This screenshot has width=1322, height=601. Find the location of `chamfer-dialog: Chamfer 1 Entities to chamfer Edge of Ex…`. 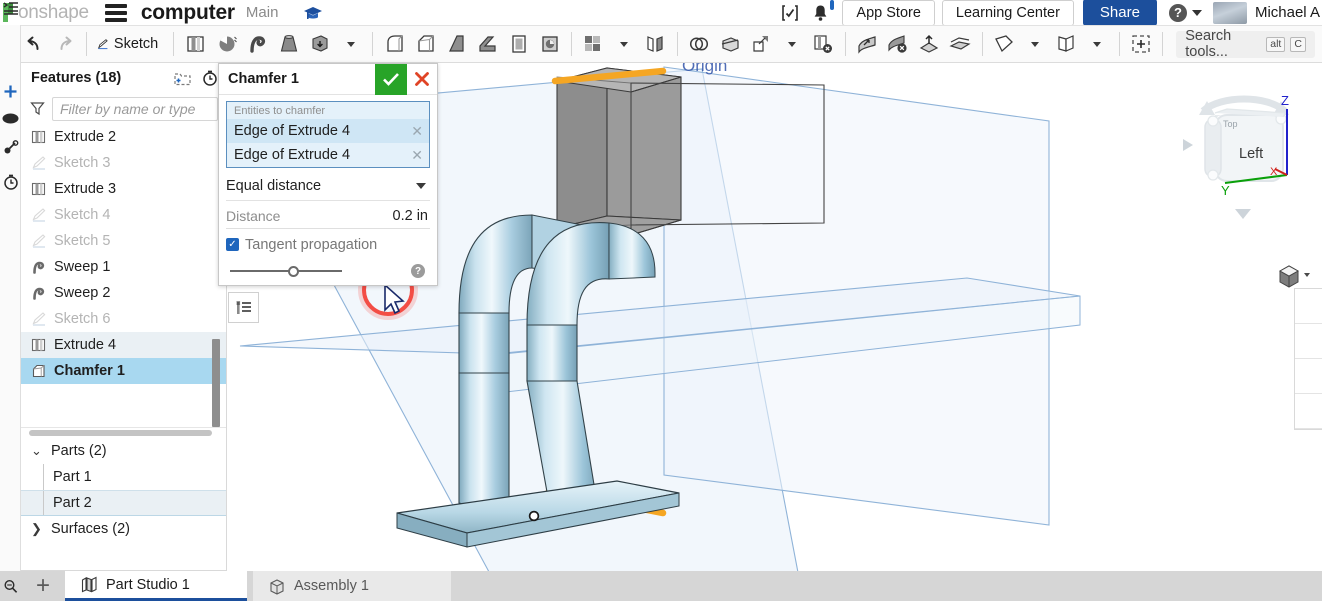

chamfer-dialog: Chamfer 1 Entities to chamfer Edge of Ex… is located at coordinates (328, 174).